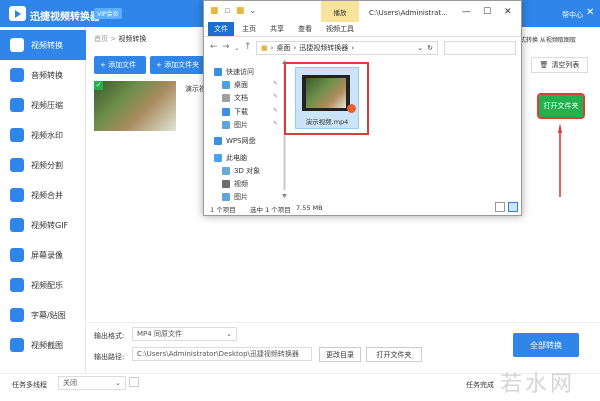 The width and height of the screenshot is (600, 401). Describe the element at coordinates (43, 45) in the screenshot. I see `sidebar-item: 视频转换` at that location.